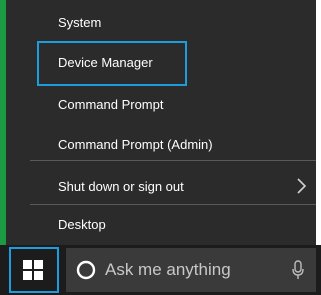 The height and width of the screenshot is (295, 321). Describe the element at coordinates (161, 22) in the screenshot. I see `menu-item-system: System` at that location.